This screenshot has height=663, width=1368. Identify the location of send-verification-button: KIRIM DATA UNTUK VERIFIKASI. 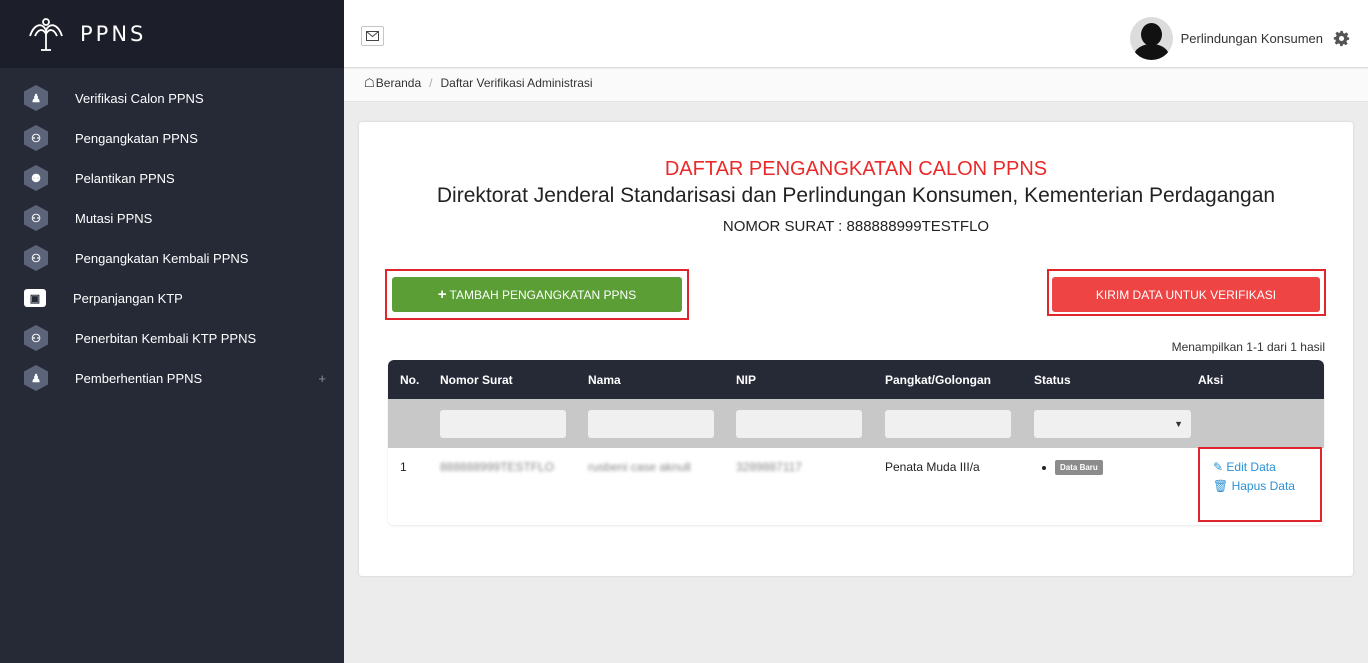
(1186, 294).